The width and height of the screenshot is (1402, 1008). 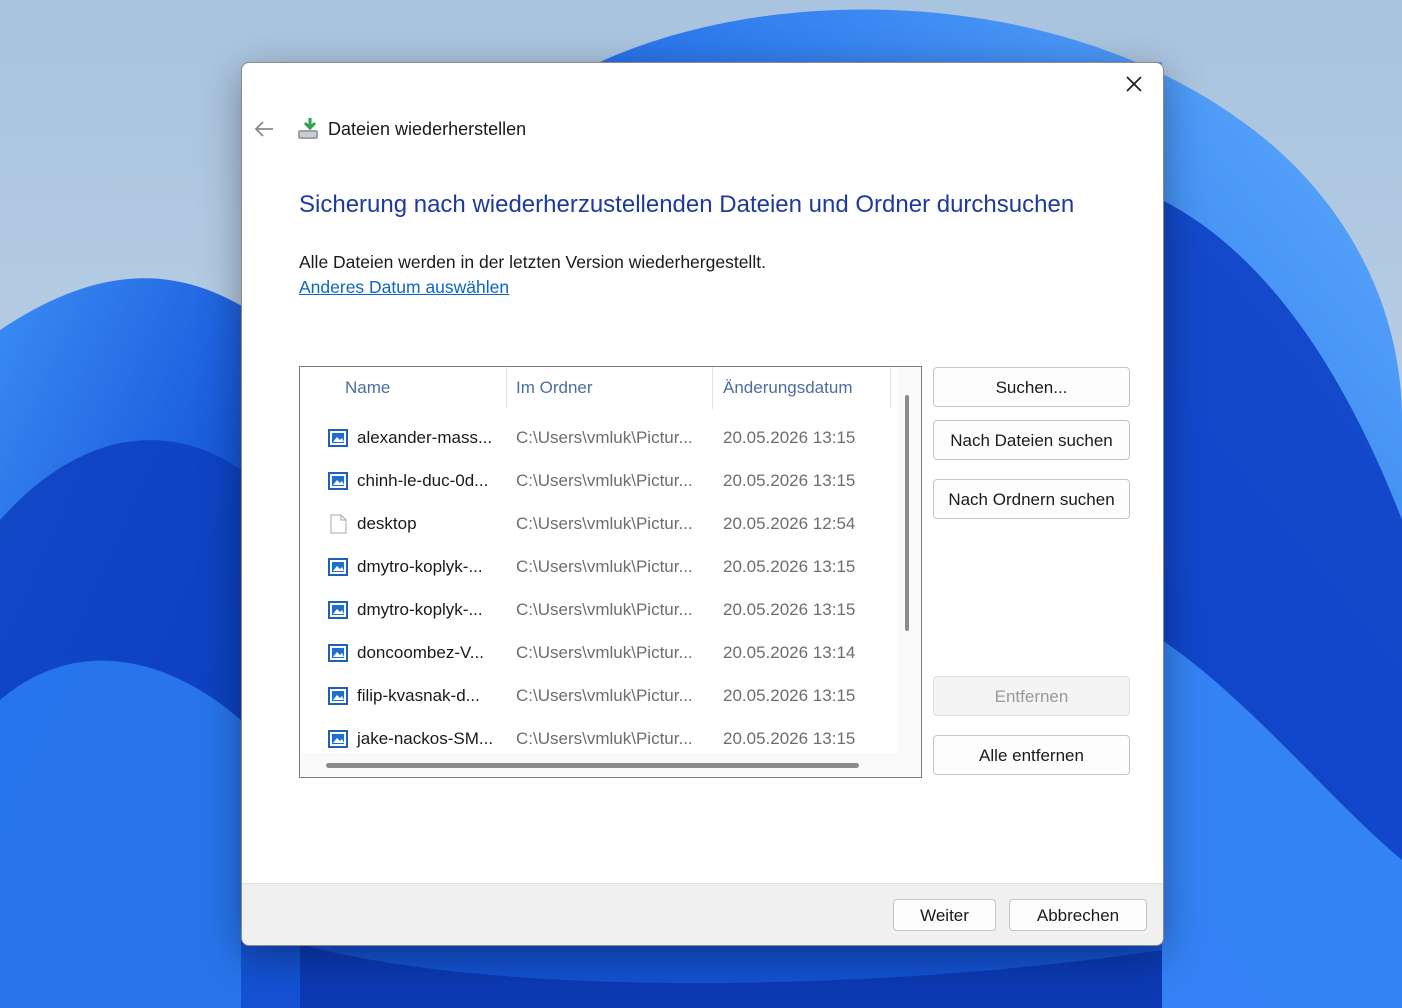 What do you see at coordinates (554, 388) in the screenshot?
I see `column-header-folder: Im Ordner` at bounding box center [554, 388].